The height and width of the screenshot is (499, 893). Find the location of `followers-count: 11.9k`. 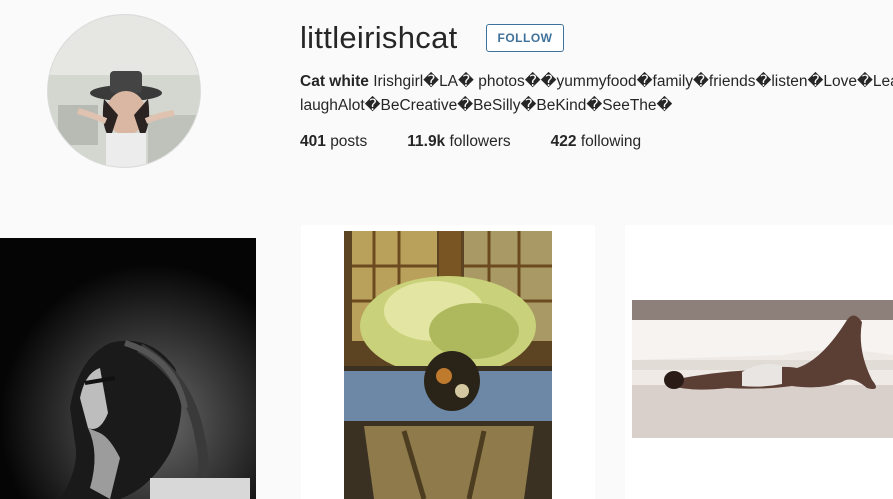

followers-count: 11.9k is located at coordinates (426, 141).